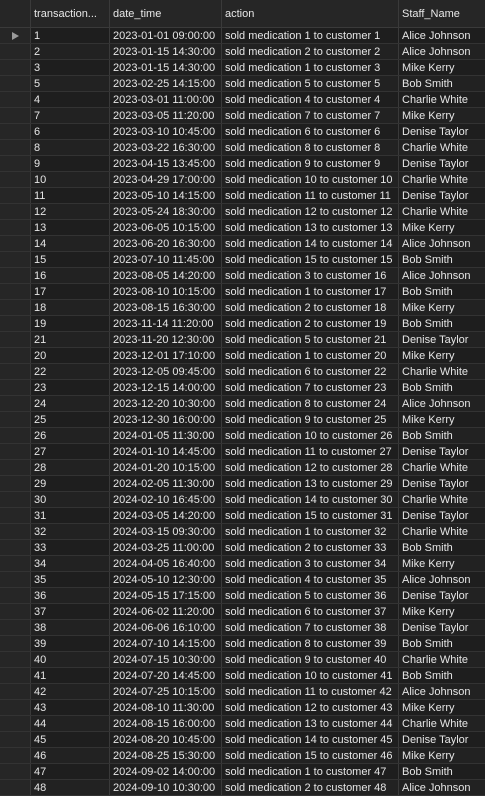 The height and width of the screenshot is (796, 485). I want to click on cell-date-time: 2024-02-05 11:30:00, so click(166, 483).